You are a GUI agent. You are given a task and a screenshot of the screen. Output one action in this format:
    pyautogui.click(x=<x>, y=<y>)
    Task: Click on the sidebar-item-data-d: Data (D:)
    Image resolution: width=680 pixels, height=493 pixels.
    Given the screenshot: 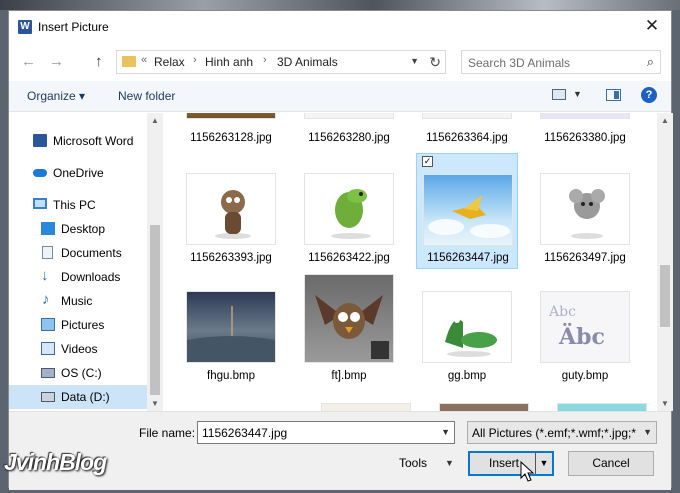 What is the action you would take?
    pyautogui.click(x=78, y=397)
    